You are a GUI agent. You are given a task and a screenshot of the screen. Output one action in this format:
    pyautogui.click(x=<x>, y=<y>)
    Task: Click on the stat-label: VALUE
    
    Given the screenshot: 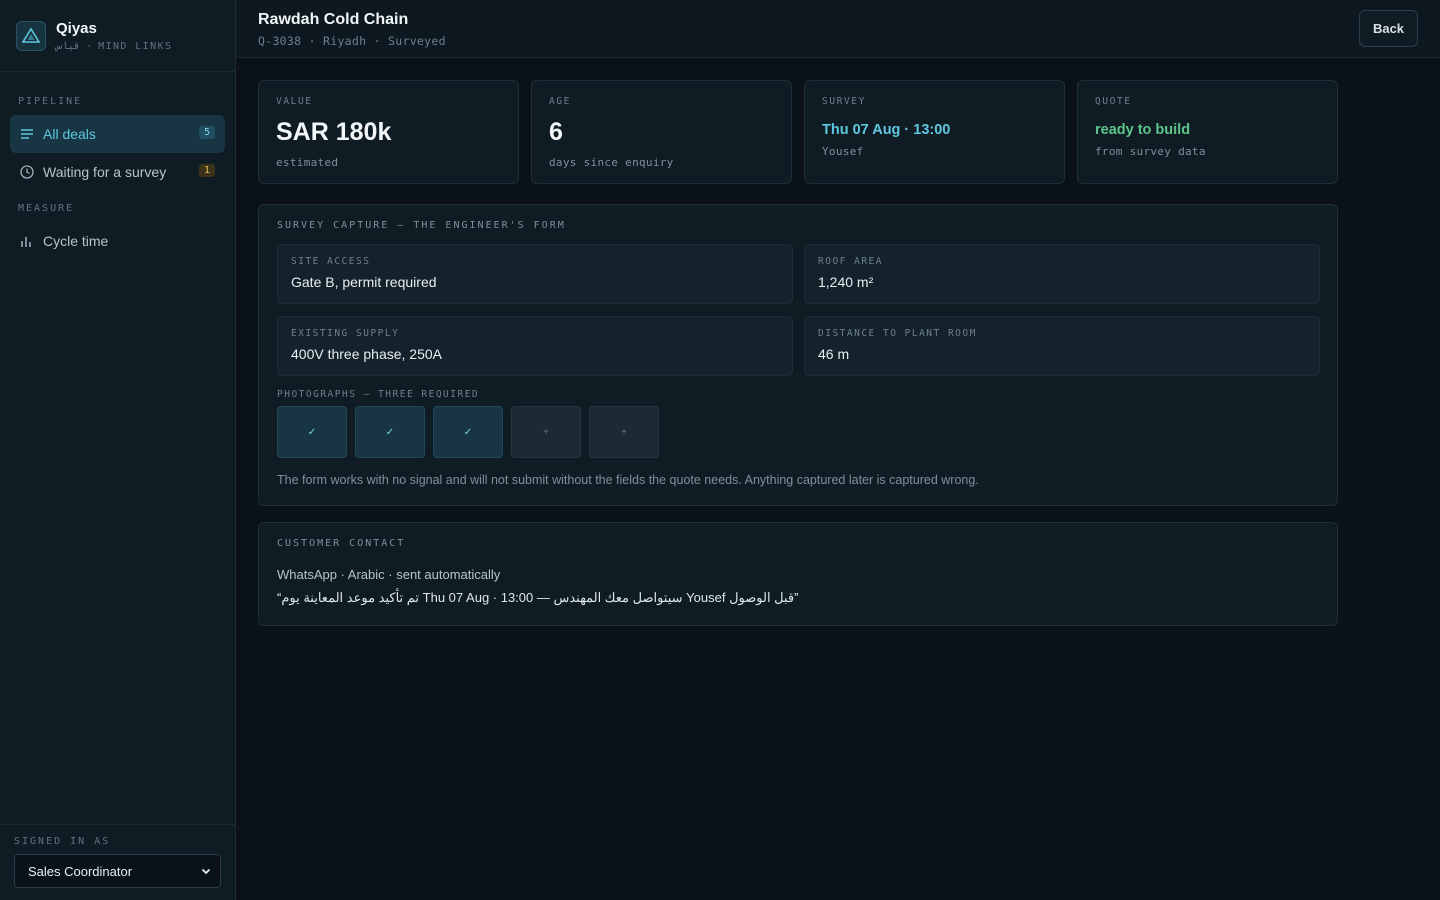 What is the action you would take?
    pyautogui.click(x=294, y=101)
    